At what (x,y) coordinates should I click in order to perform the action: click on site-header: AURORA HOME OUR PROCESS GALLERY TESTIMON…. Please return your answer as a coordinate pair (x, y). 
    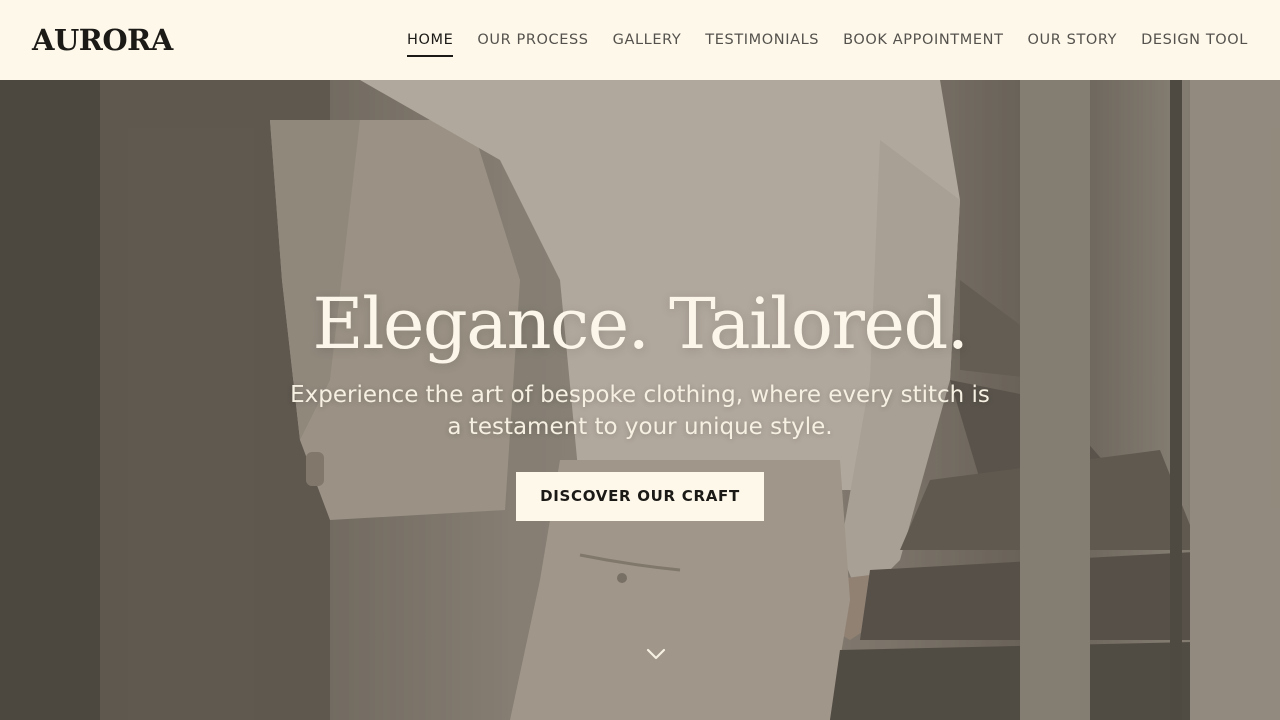
    Looking at the image, I should click on (640, 40).